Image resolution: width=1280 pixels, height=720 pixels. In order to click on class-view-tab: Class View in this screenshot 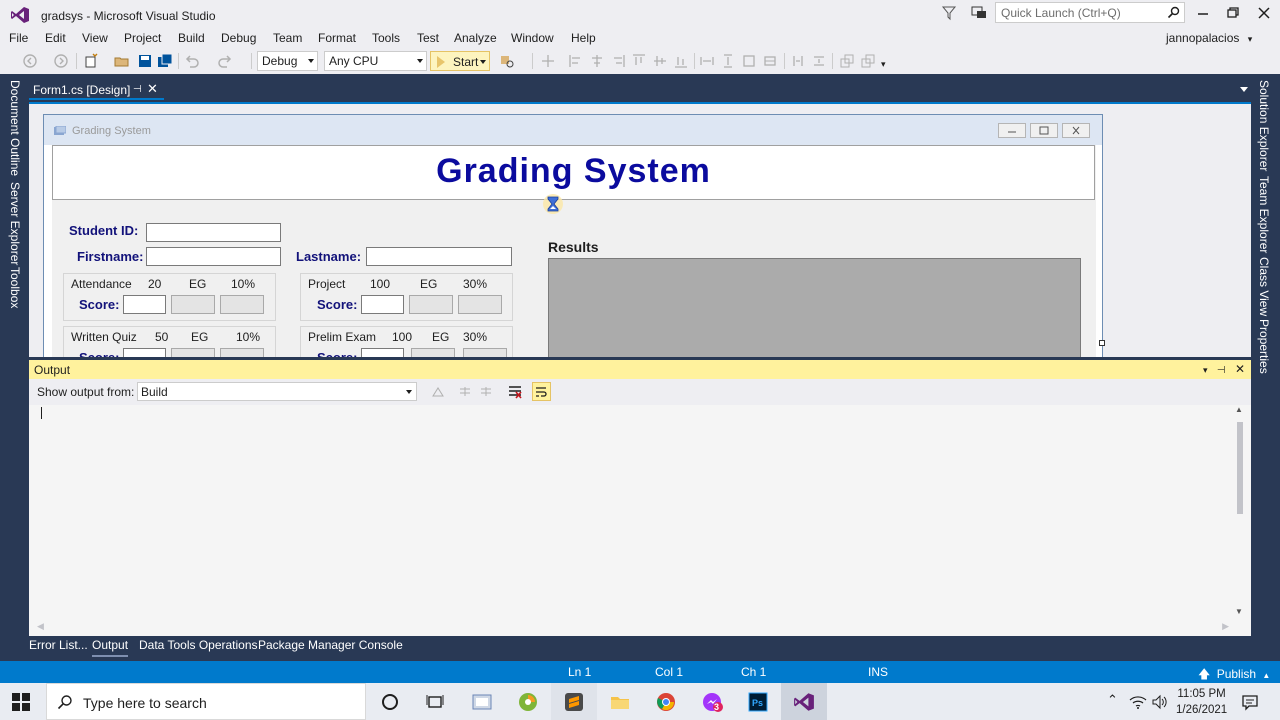, I will do `click(1264, 286)`.